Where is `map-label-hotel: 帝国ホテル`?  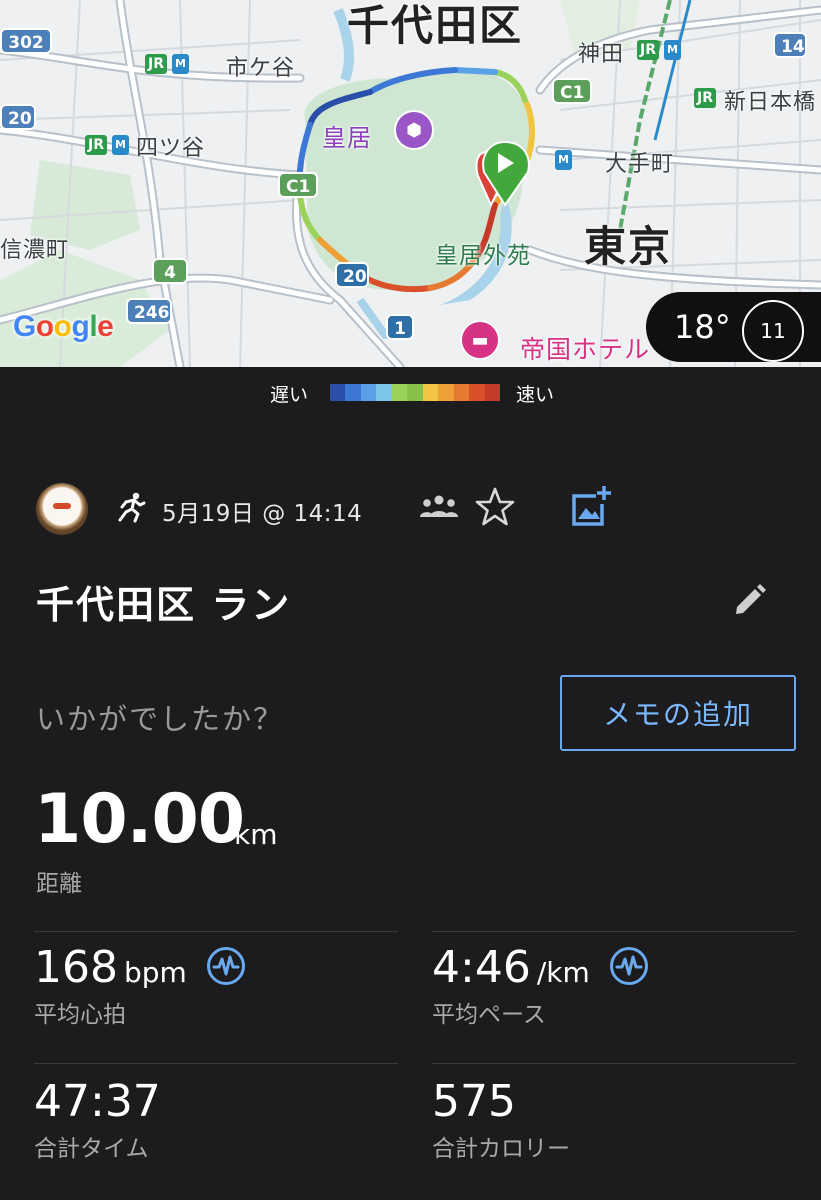 map-label-hotel: 帝国ホテル is located at coordinates (585, 349).